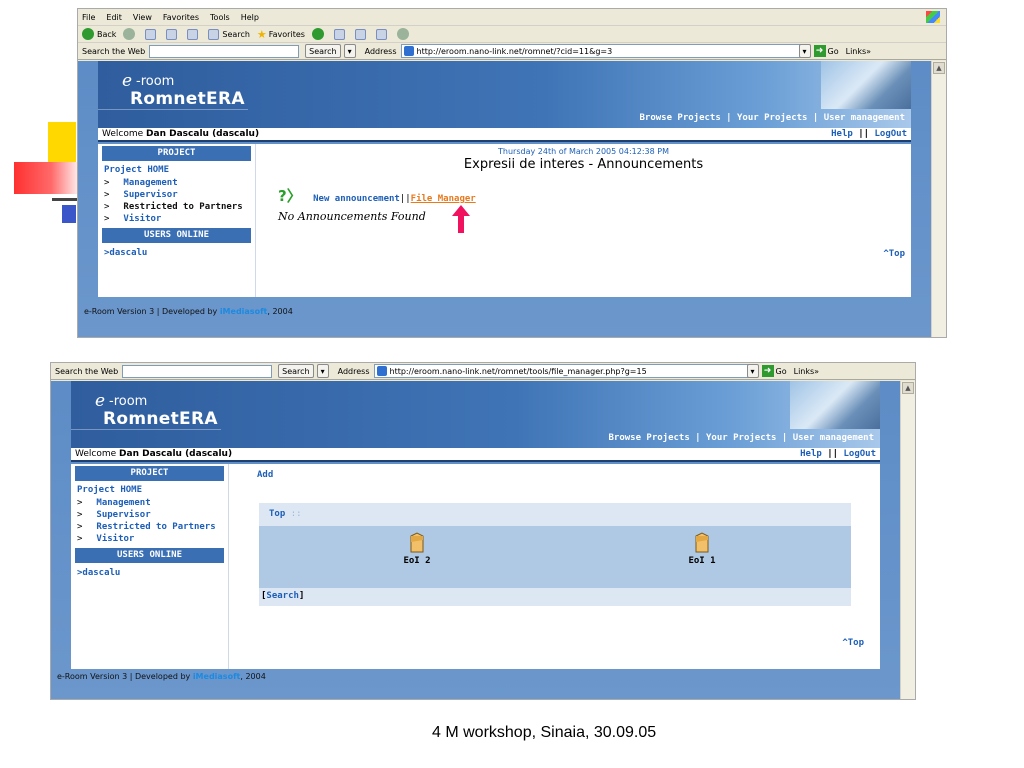 This screenshot has height=768, width=1024. I want to click on history-button, so click(319, 34).